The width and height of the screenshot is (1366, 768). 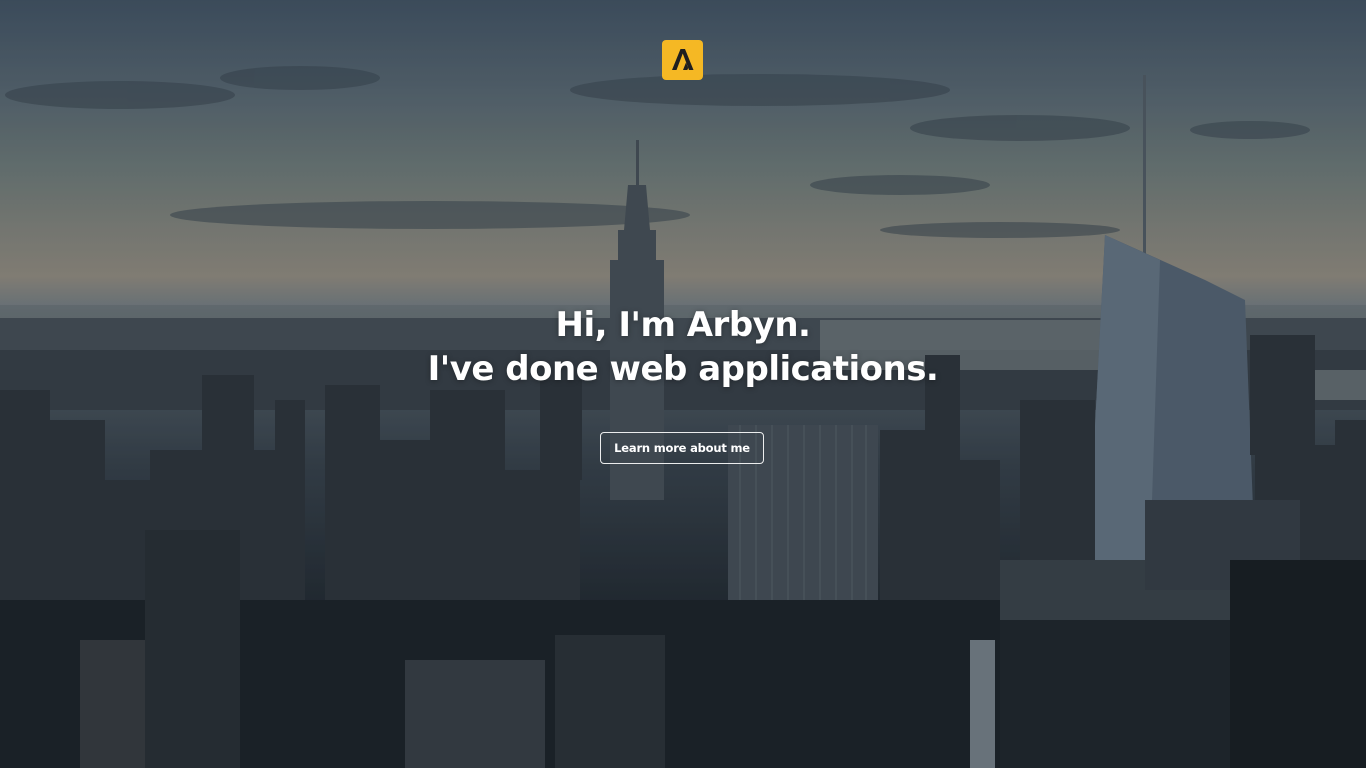 What do you see at coordinates (683, 325) in the screenshot?
I see `hero-line-1: Hi, I'm Arbyn.` at bounding box center [683, 325].